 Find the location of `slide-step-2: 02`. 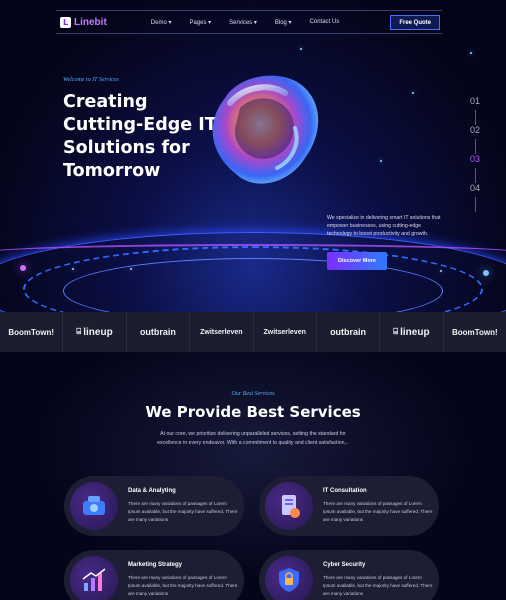

slide-step-2: 02 is located at coordinates (475, 132).